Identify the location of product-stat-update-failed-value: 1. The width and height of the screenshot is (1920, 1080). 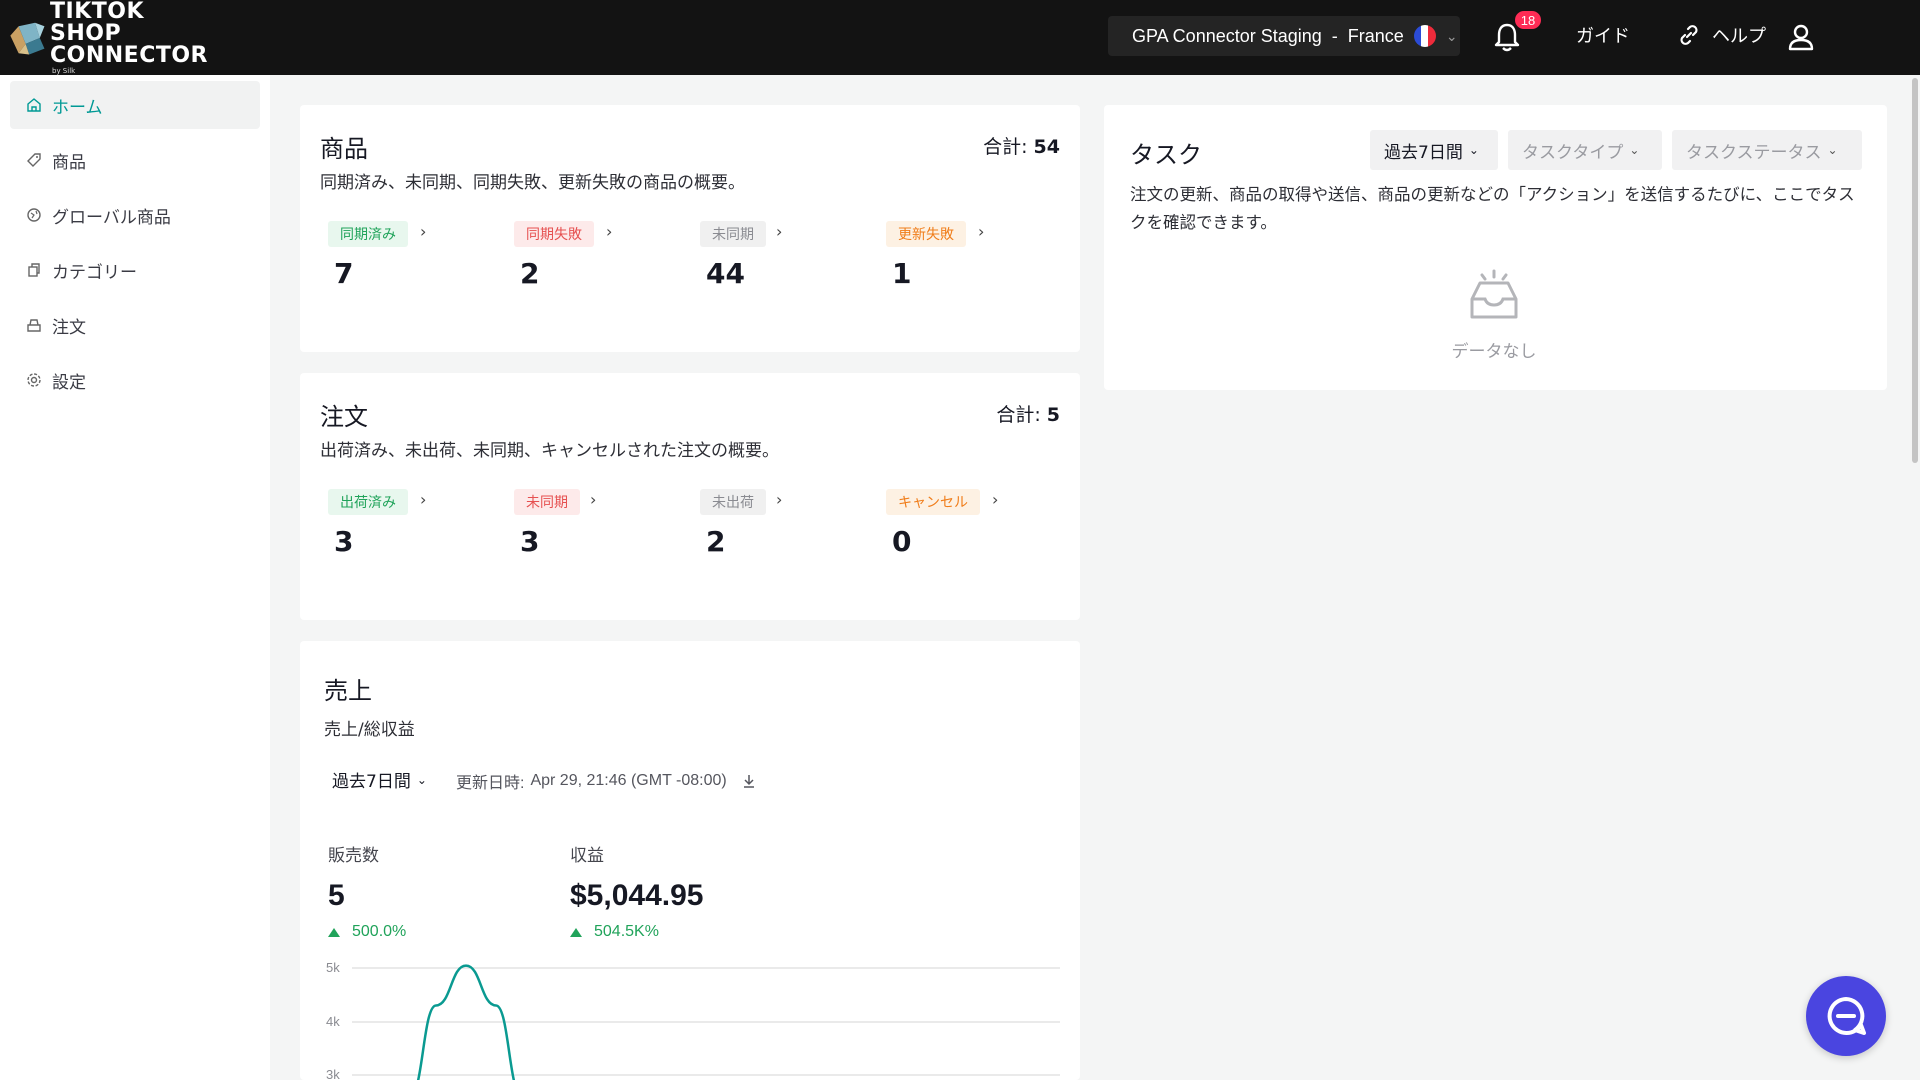
(902, 273).